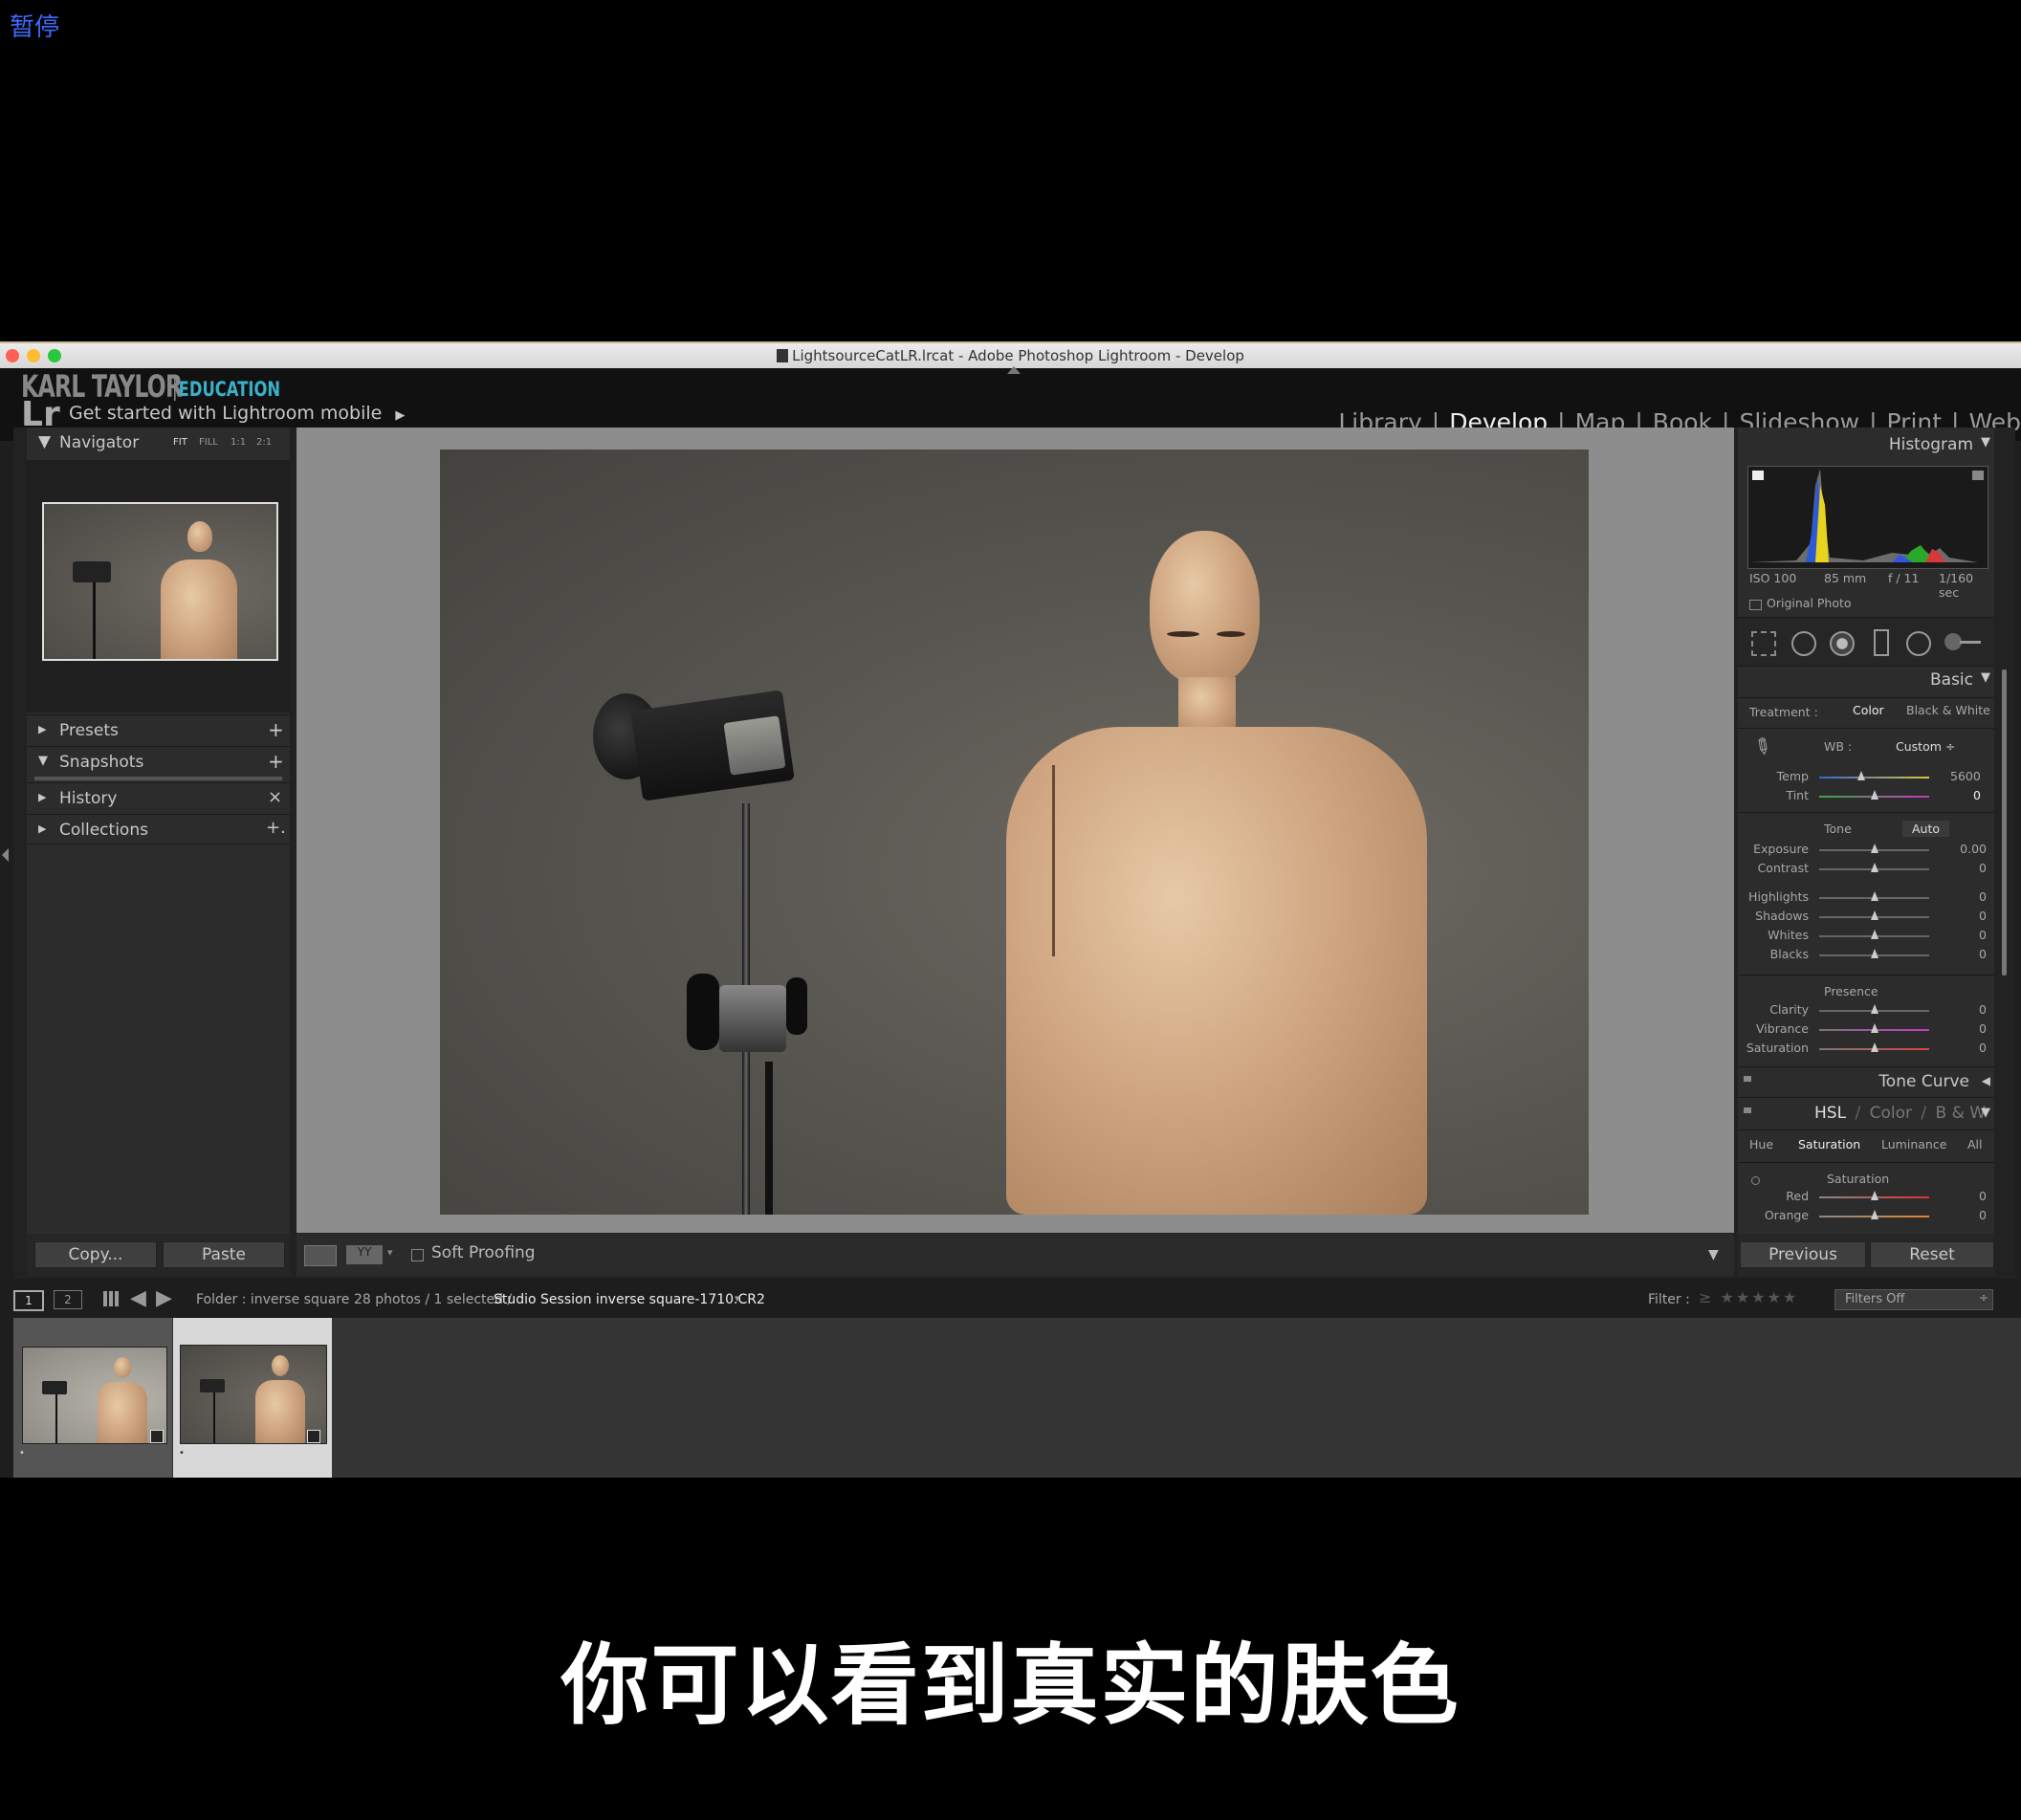 The height and width of the screenshot is (1820, 2021). I want to click on wb-select: Custom ÷, so click(1925, 746).